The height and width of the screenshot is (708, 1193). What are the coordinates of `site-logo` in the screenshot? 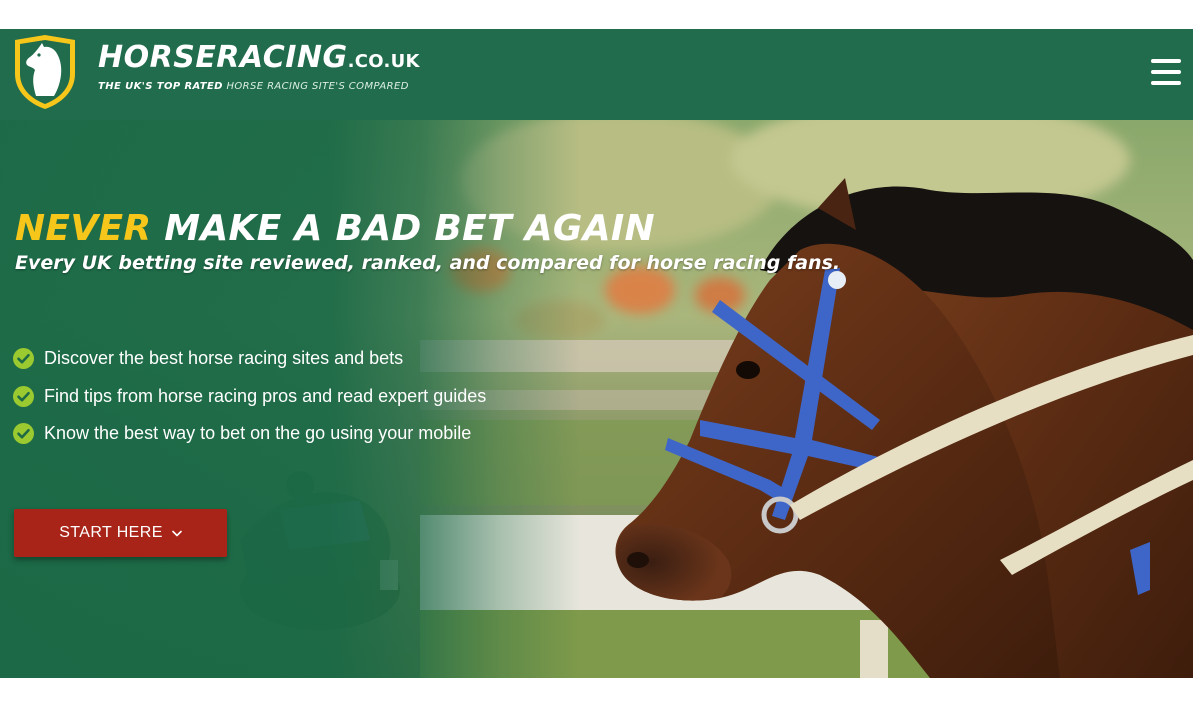 It's located at (45, 72).